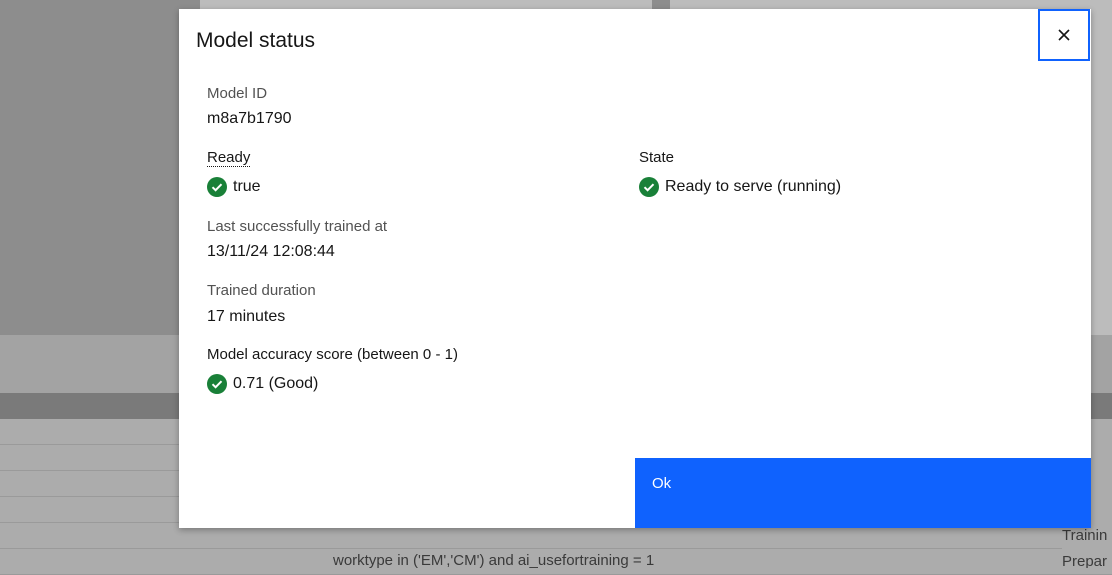  Describe the element at coordinates (657, 157) in the screenshot. I see `state-label: State` at that location.